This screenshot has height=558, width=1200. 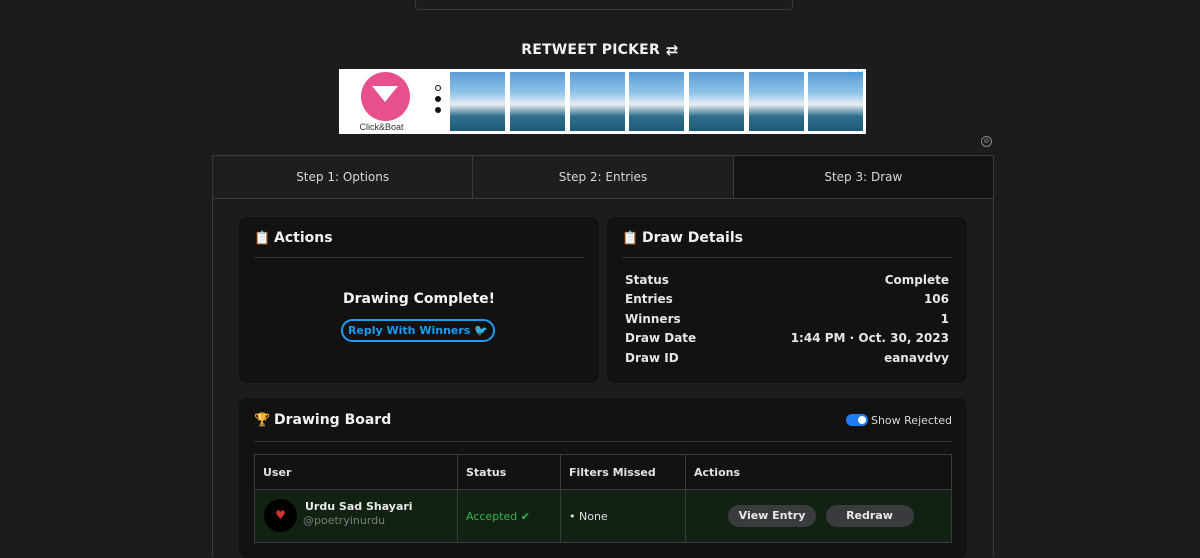 I want to click on detail-row-draw-id: Draw ID eanavdvy, so click(x=787, y=361).